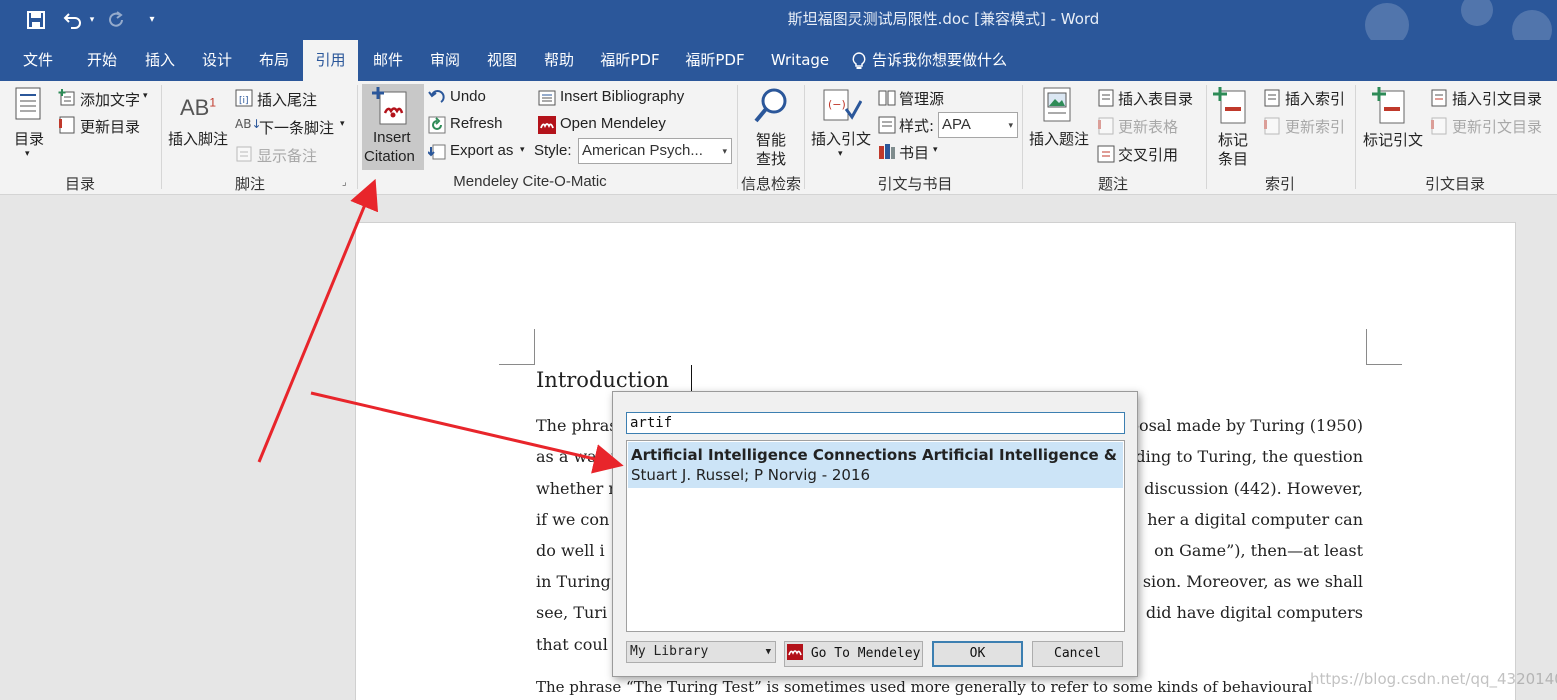 Image resolution: width=1557 pixels, height=700 pixels. I want to click on insert-citation-word-button: 插入引文, so click(841, 138).